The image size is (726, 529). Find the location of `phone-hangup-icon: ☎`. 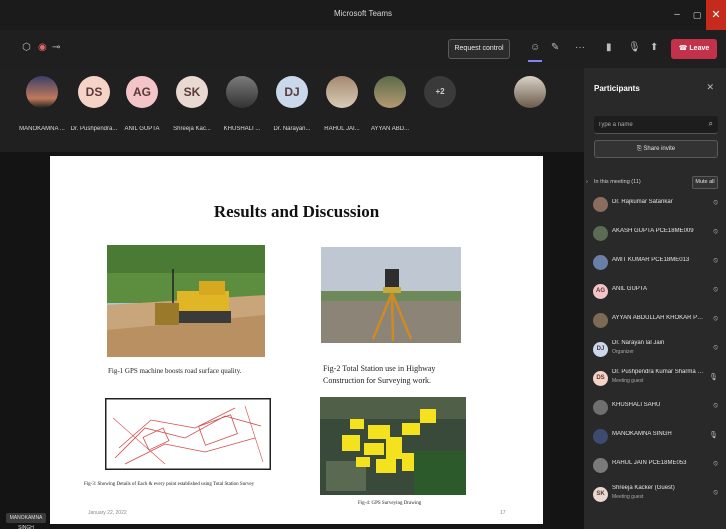

phone-hangup-icon: ☎ is located at coordinates (683, 48).